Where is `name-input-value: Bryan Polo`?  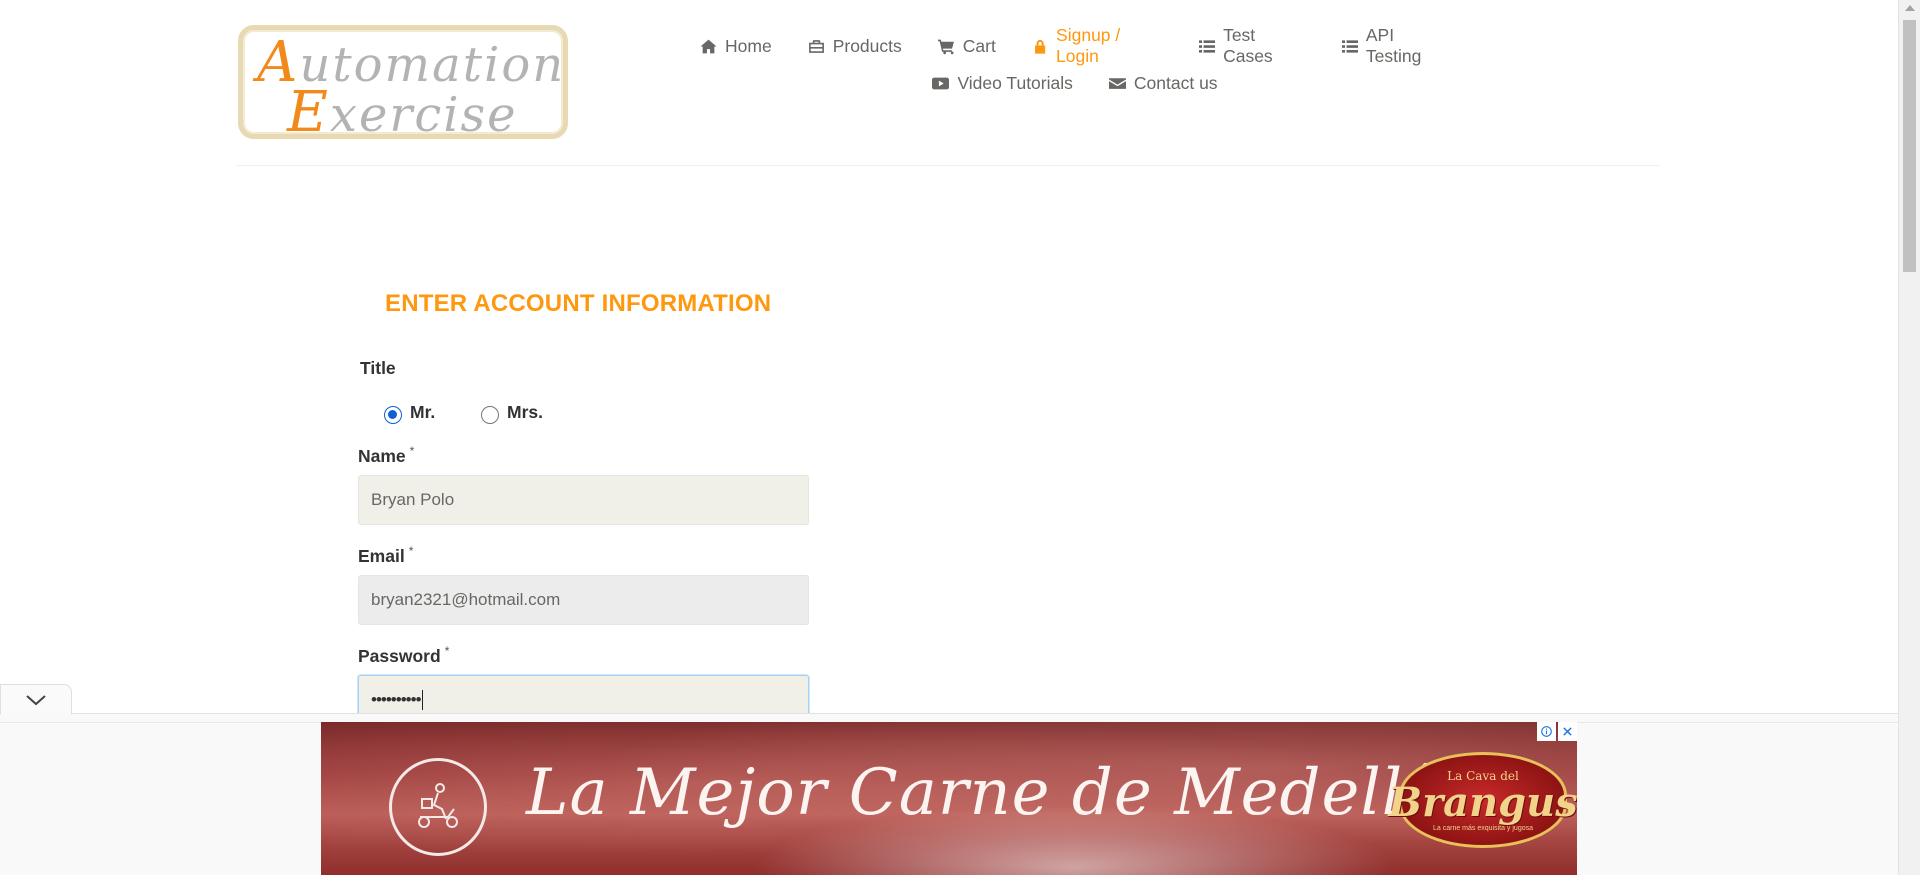 name-input-value: Bryan Polo is located at coordinates (413, 499).